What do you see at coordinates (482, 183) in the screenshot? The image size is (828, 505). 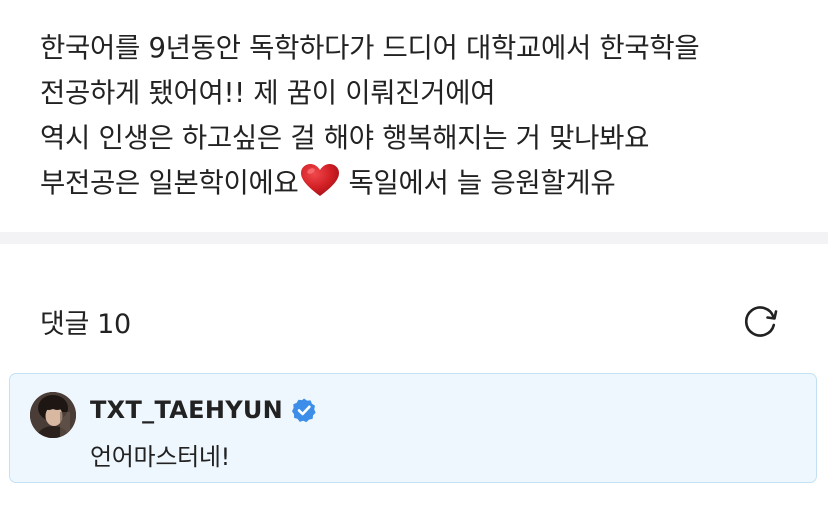 I see `post-text-segment: 독일에서 늘 응원할게유` at bounding box center [482, 183].